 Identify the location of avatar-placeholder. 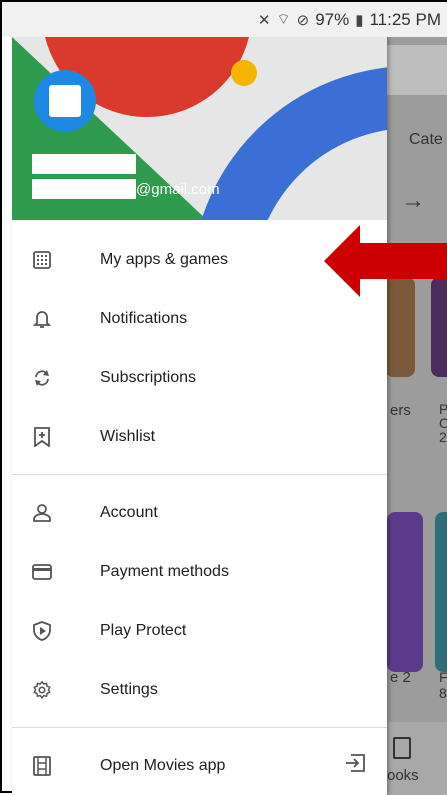
(65, 101).